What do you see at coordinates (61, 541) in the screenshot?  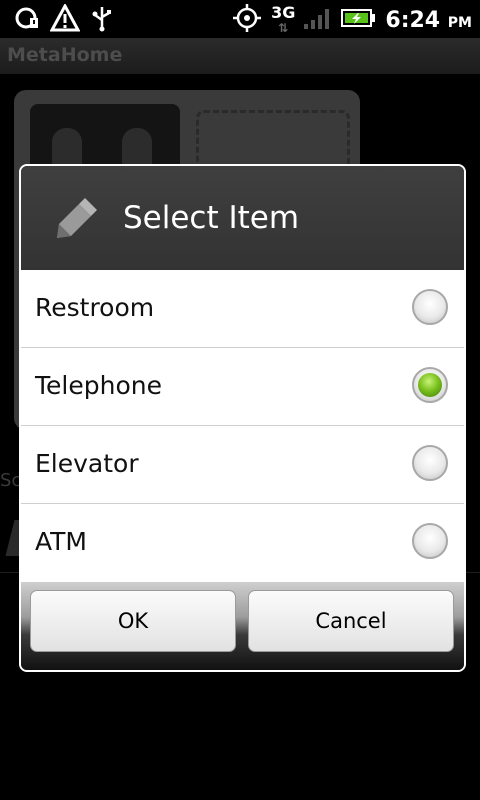 I see `item-label: ATM` at bounding box center [61, 541].